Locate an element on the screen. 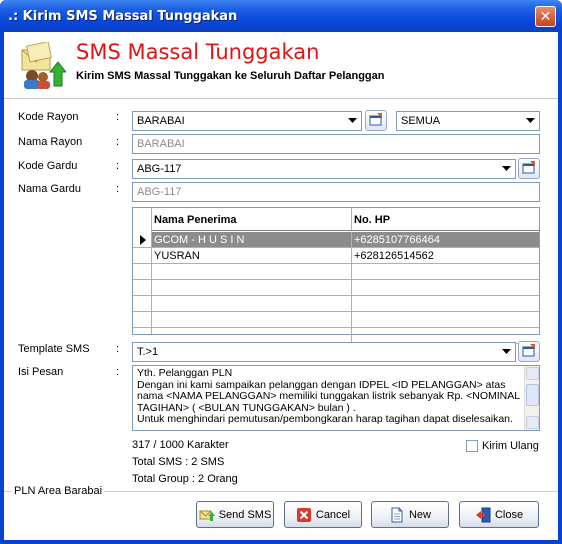 The image size is (562, 544). template-sms-label: Template SMS is located at coordinates (54, 349).